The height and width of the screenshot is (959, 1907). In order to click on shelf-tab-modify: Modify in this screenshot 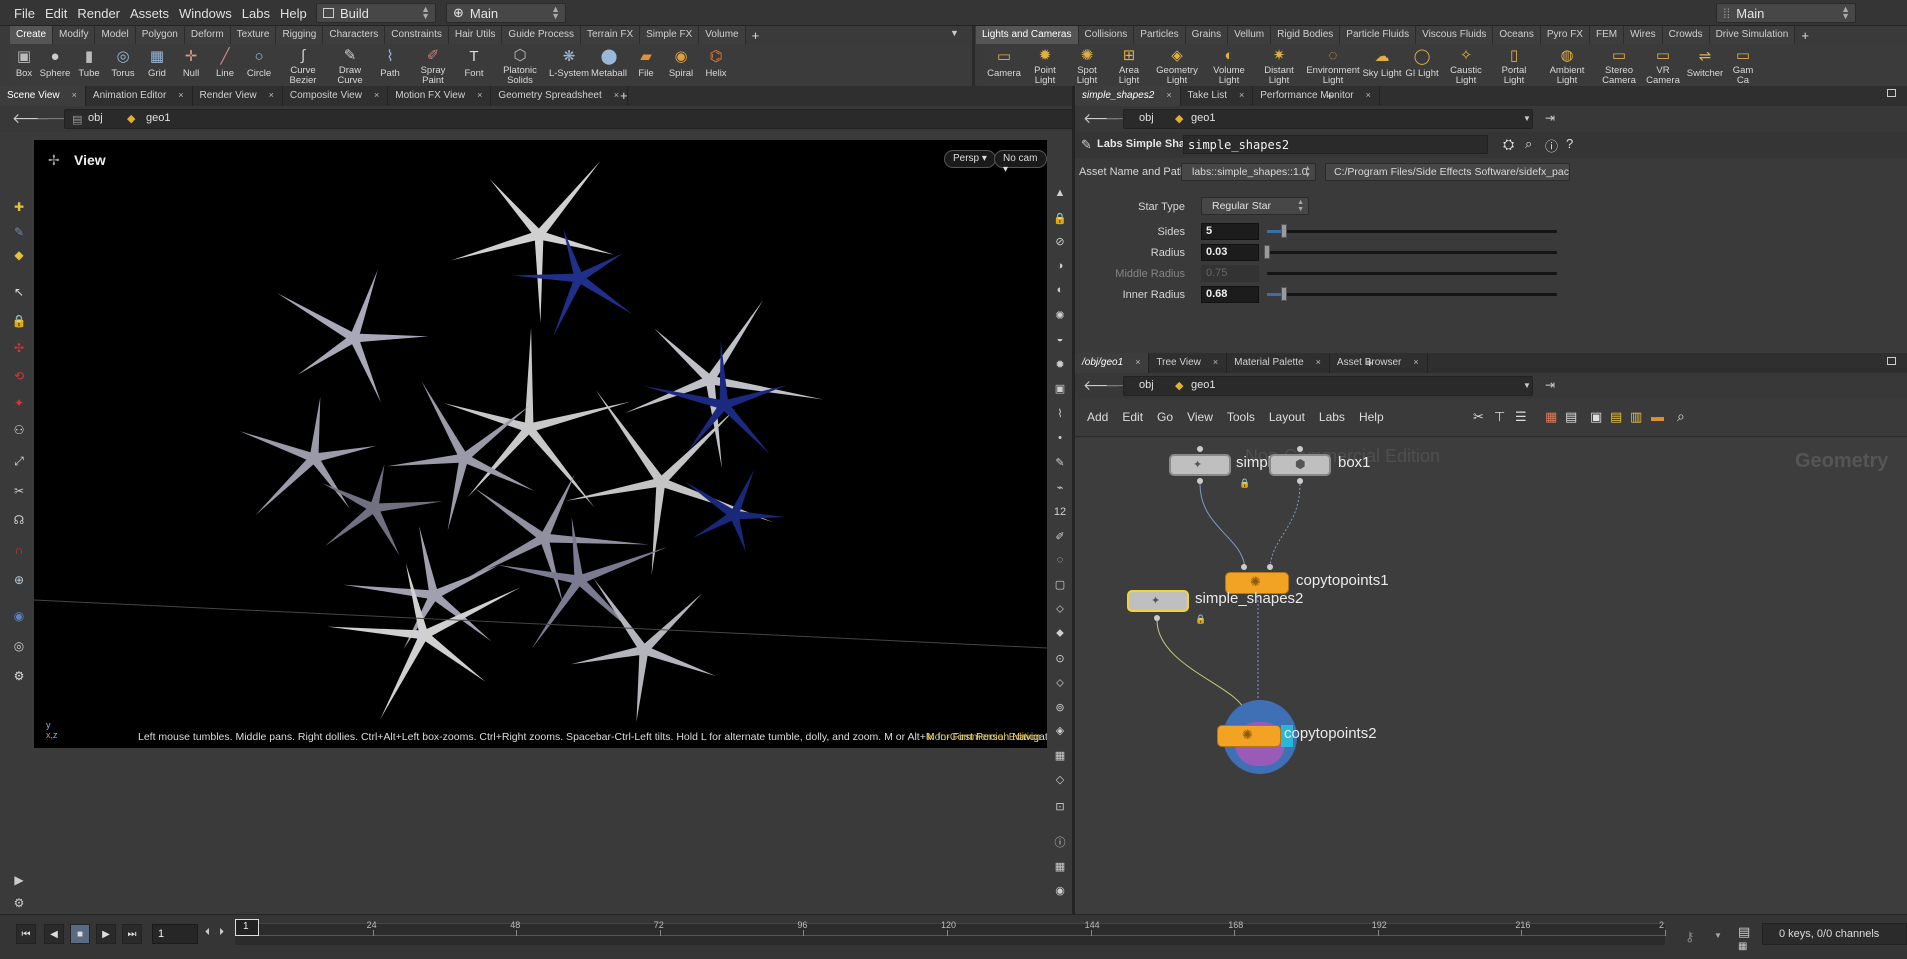, I will do `click(74, 35)`.